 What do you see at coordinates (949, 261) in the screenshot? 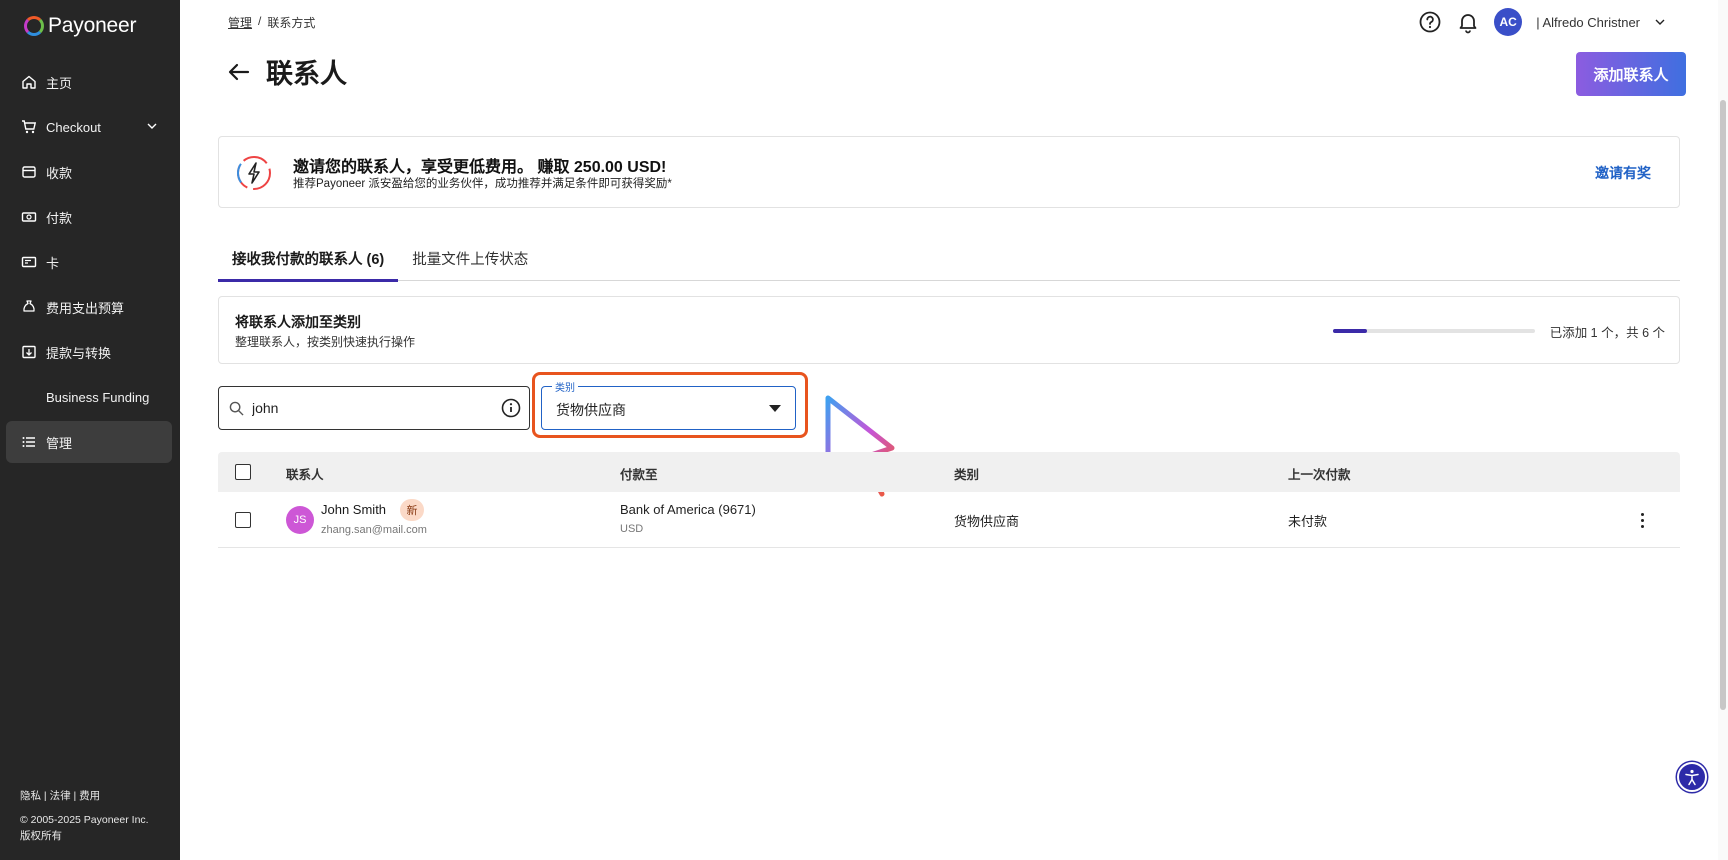
I see `contact-tabs: 接收我付款的联系人 (6) 批量文件上传状态` at bounding box center [949, 261].